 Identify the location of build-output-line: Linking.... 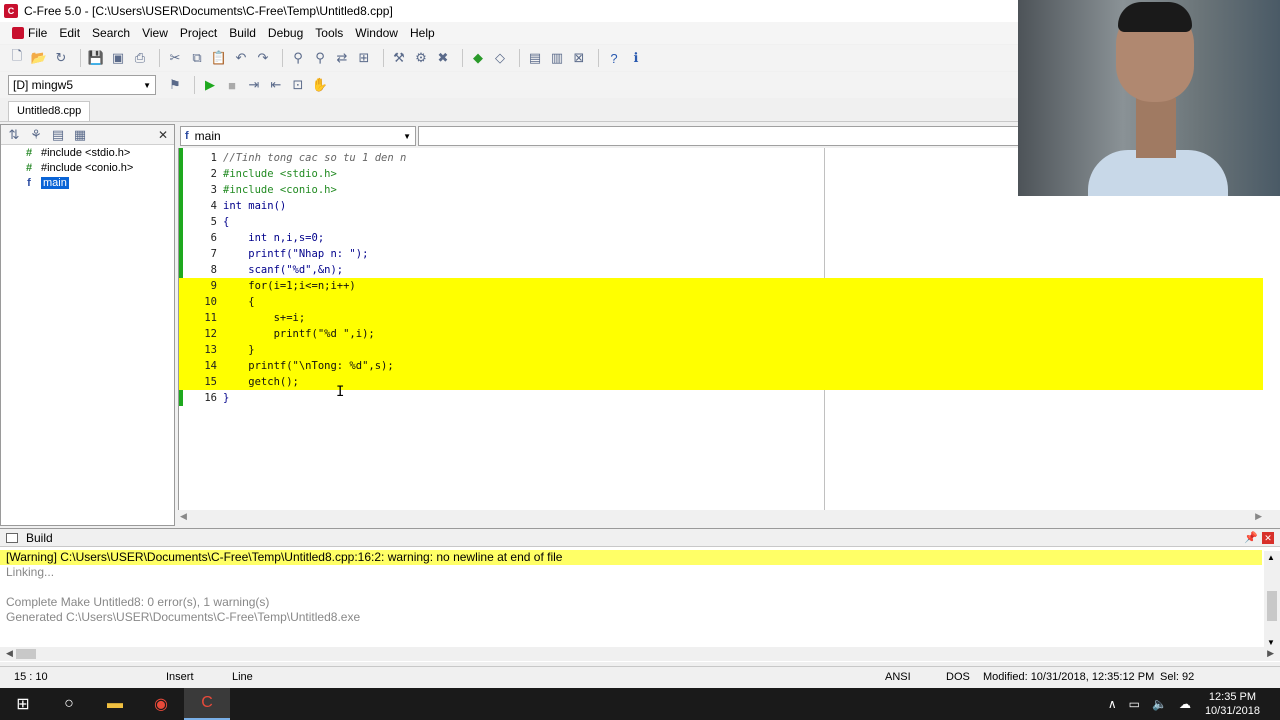
(640, 572).